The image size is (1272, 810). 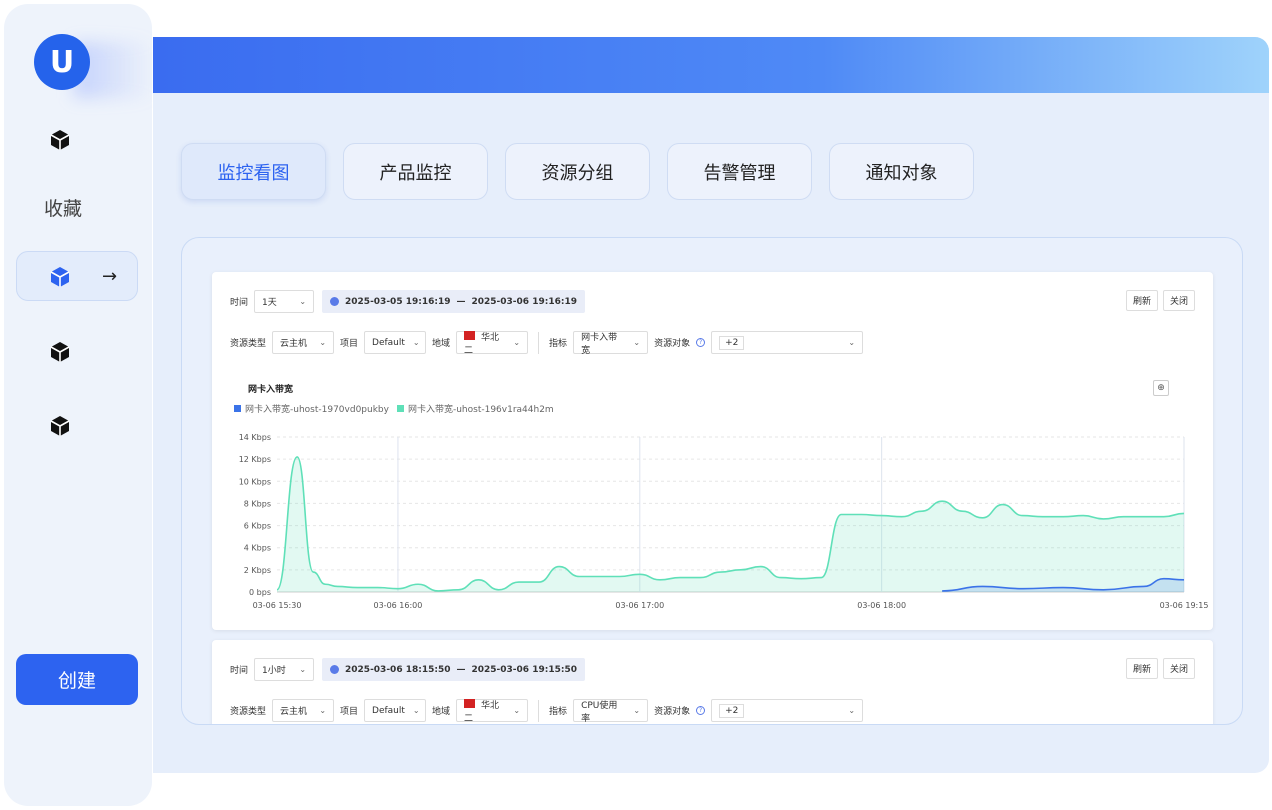 What do you see at coordinates (398, 301) in the screenshot?
I see `range-start: 2025-03-05 19:16:19` at bounding box center [398, 301].